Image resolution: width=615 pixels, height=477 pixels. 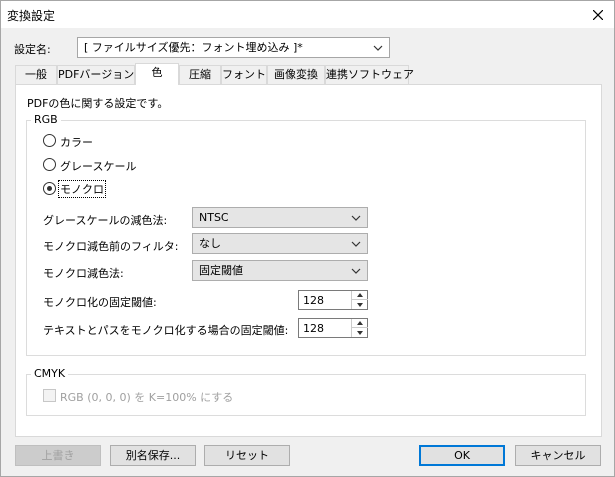 I want to click on grayscale-method-select: NTSC, so click(x=280, y=217).